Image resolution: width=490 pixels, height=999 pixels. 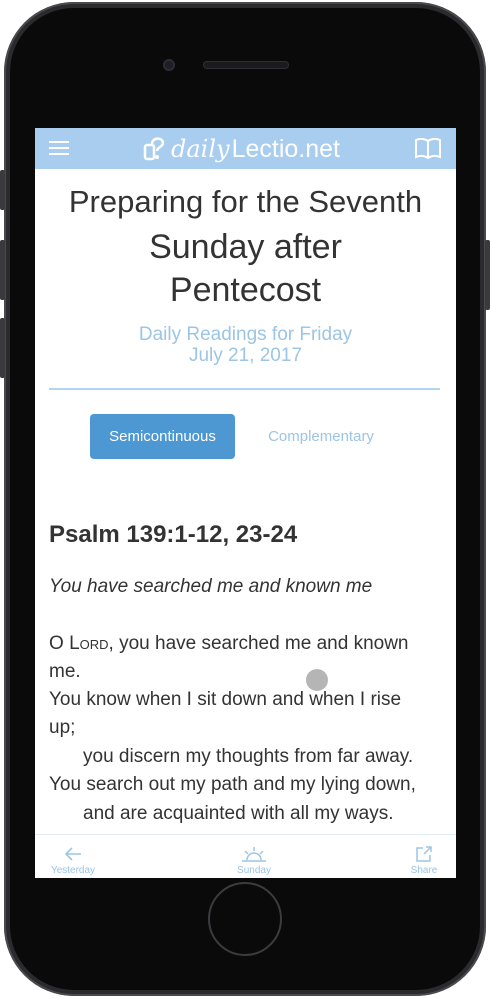 What do you see at coordinates (169, 65) in the screenshot?
I see `front-camera` at bounding box center [169, 65].